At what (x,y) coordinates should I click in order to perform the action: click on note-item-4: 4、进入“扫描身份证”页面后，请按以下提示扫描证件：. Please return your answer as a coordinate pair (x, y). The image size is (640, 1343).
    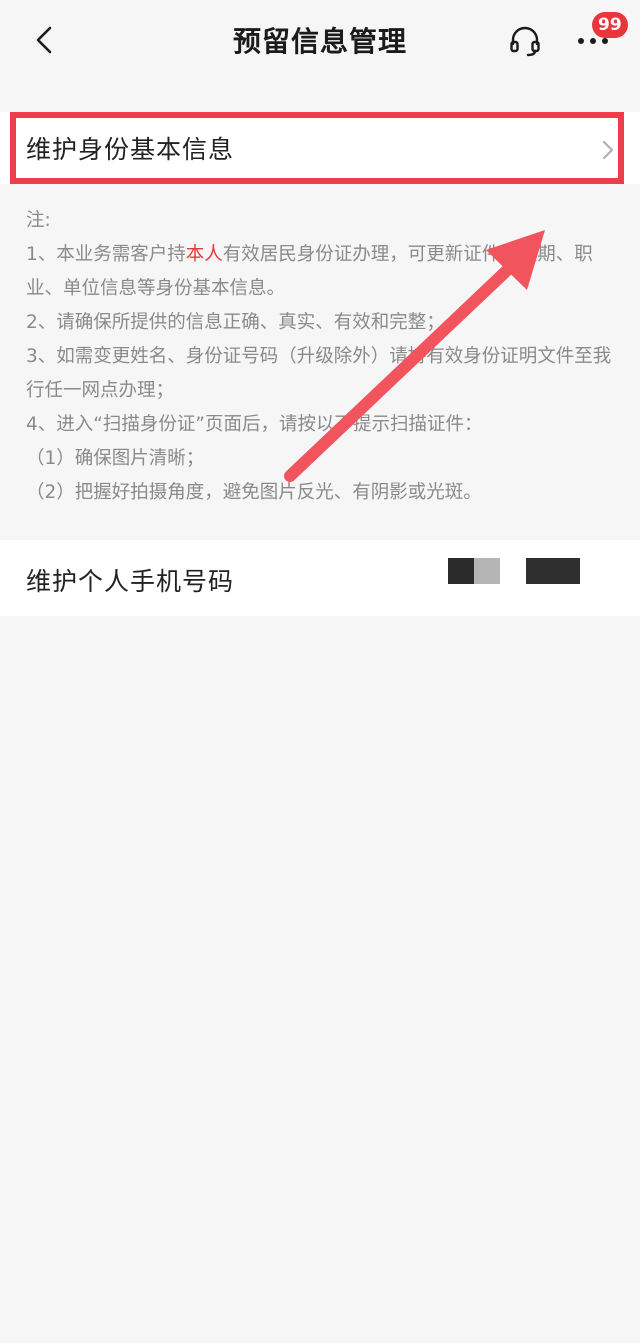
    Looking at the image, I should click on (254, 424).